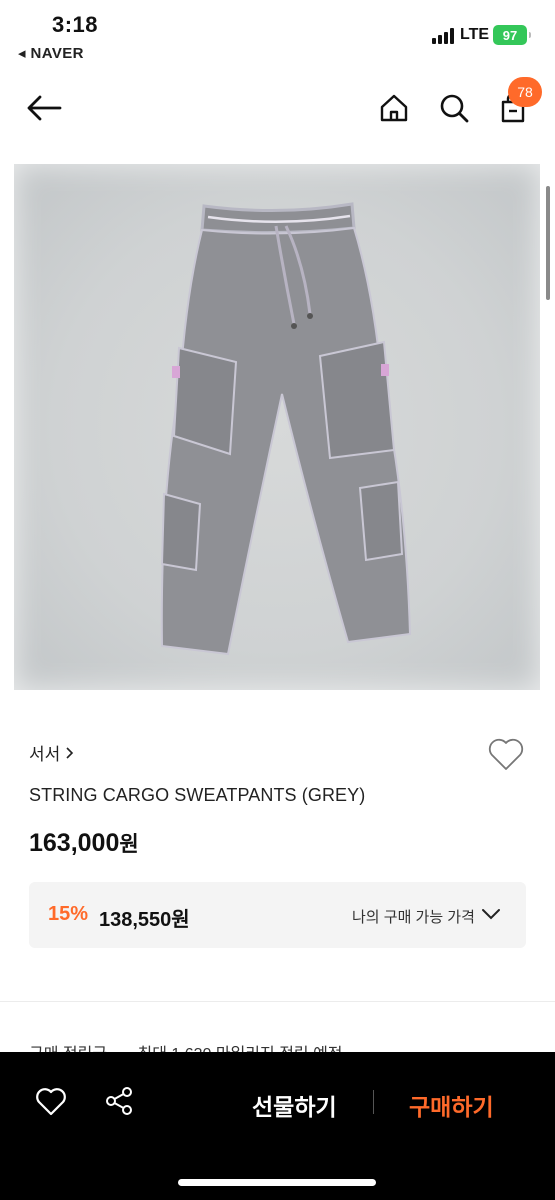  What do you see at coordinates (70, 752) in the screenshot?
I see `chevron-right-icon` at bounding box center [70, 752].